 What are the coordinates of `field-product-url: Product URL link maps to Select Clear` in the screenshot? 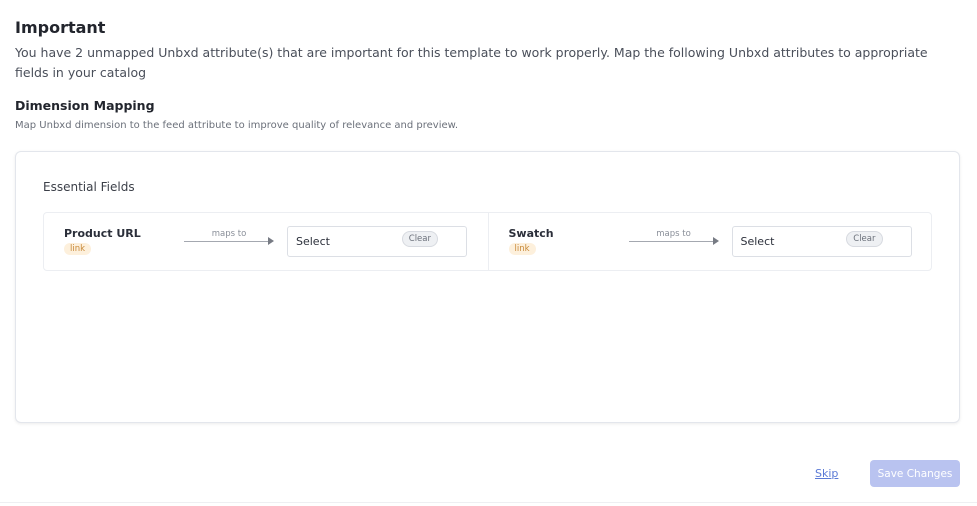 It's located at (266, 241).